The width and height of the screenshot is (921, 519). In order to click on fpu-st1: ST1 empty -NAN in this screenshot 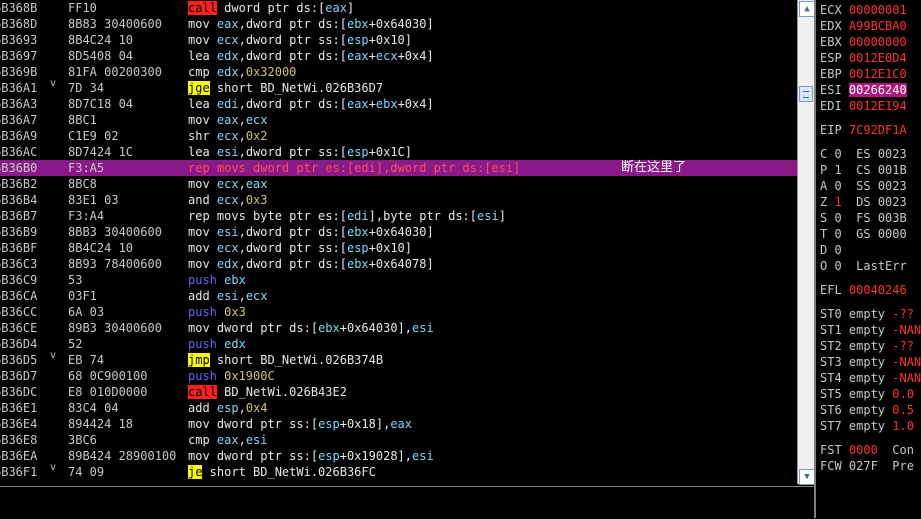, I will do `click(870, 330)`.